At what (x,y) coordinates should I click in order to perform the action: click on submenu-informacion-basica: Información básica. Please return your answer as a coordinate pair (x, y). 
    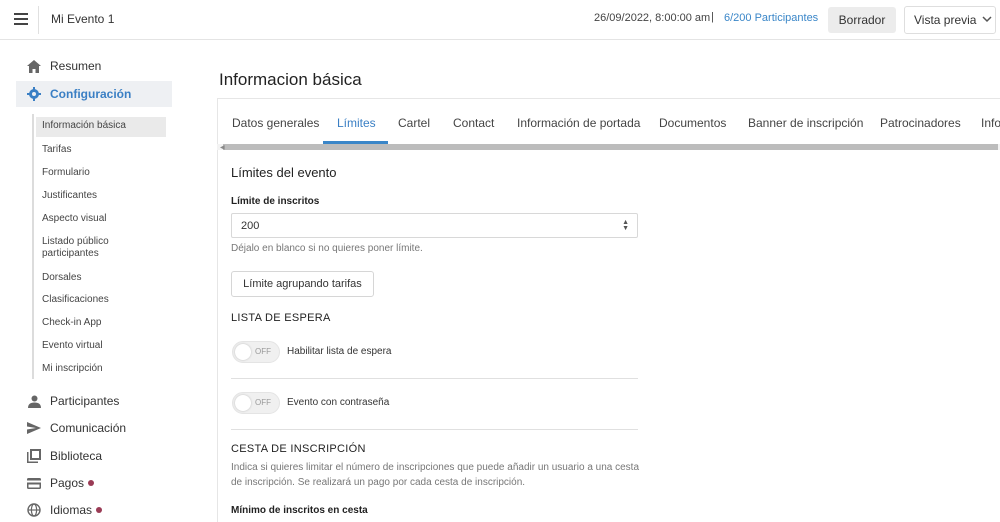
    Looking at the image, I should click on (101, 127).